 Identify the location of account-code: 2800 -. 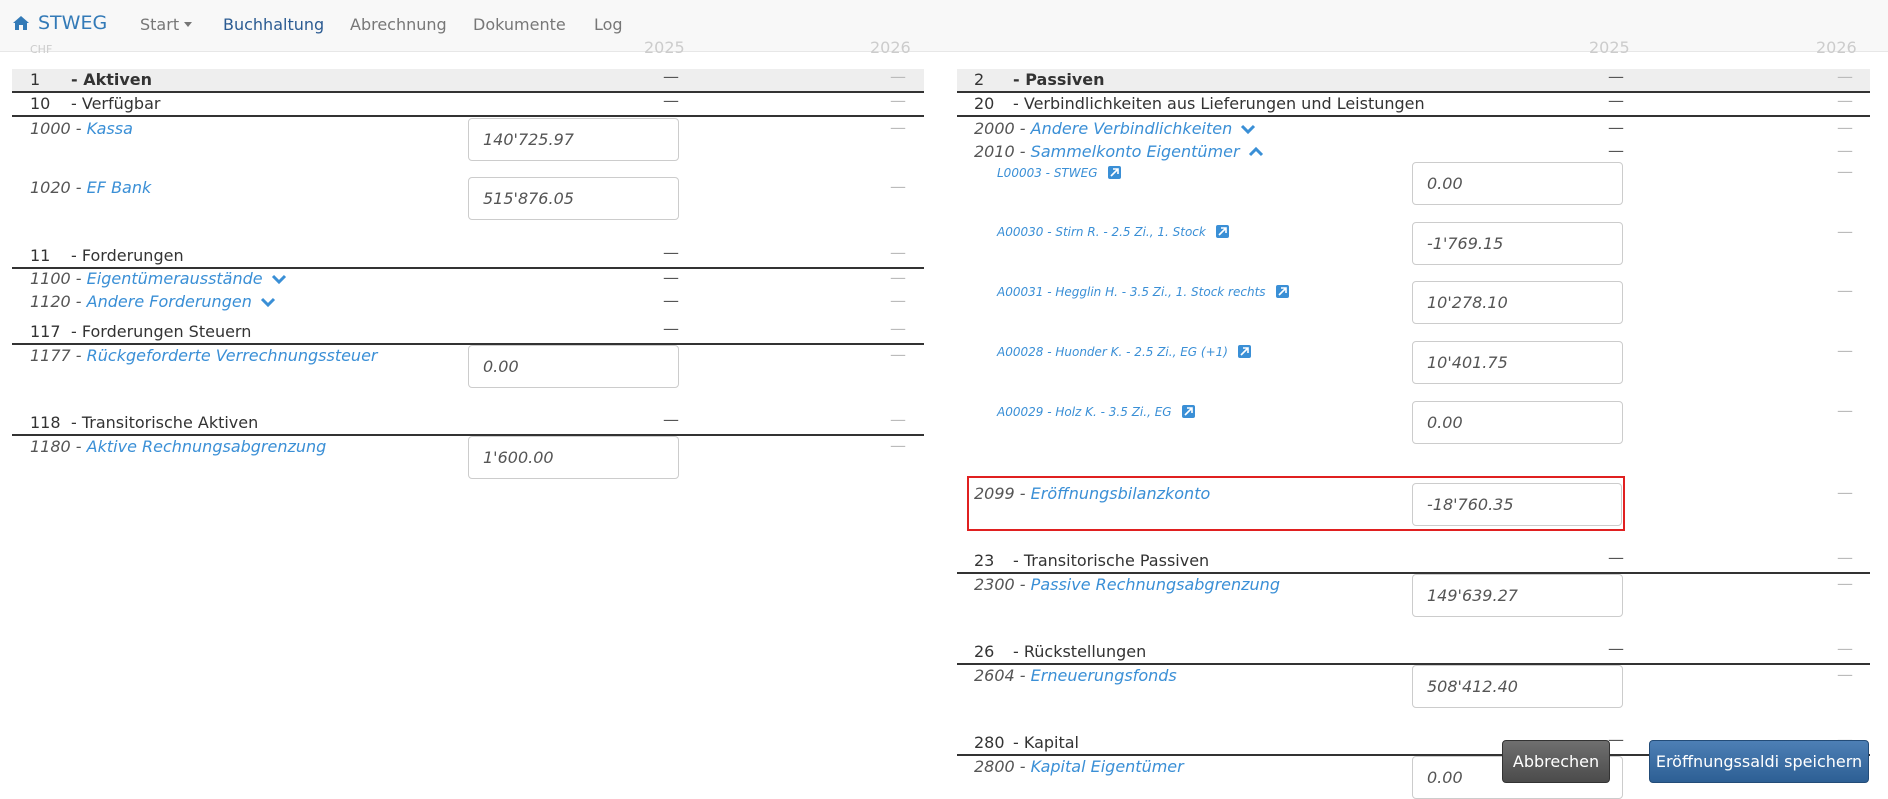
(1002, 766).